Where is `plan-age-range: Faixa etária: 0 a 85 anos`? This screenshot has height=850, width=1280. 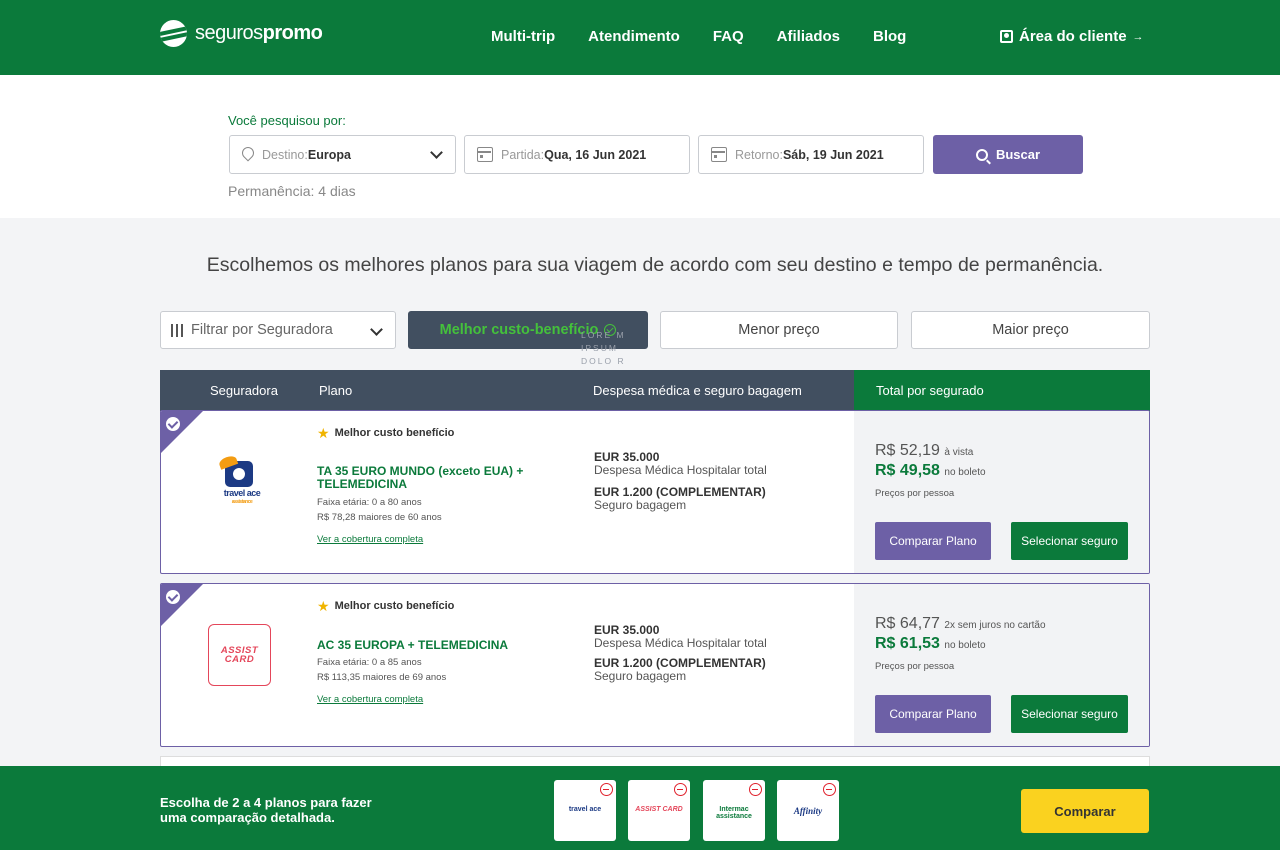 plan-age-range: Faixa etária: 0 a 85 anos is located at coordinates (369, 662).